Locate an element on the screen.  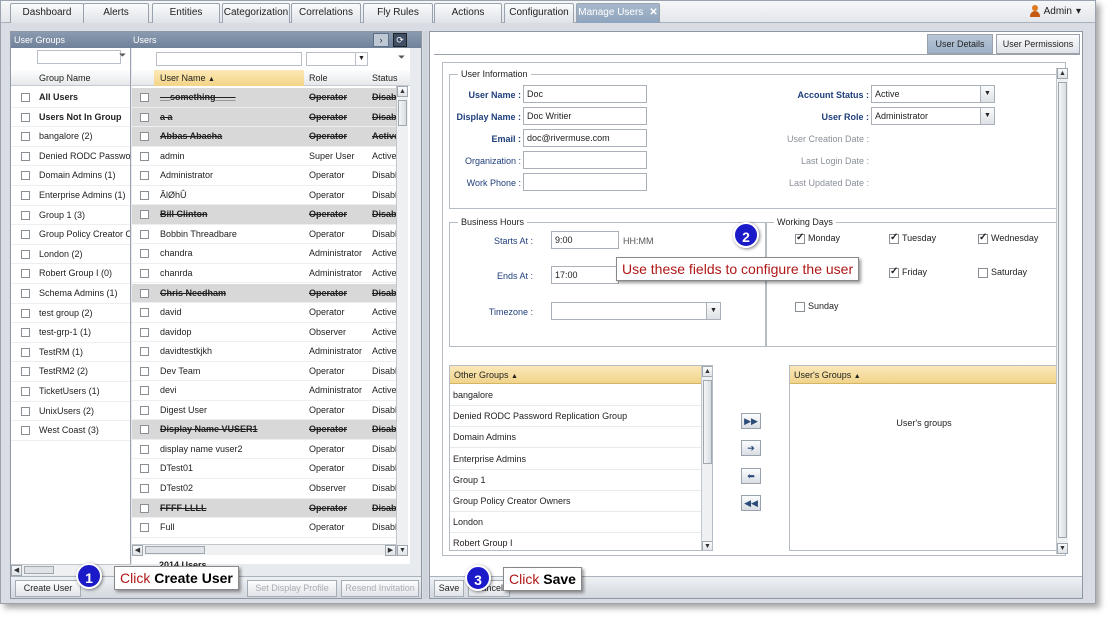
group-name-column-header: Group Name is located at coordinates (70, 78).